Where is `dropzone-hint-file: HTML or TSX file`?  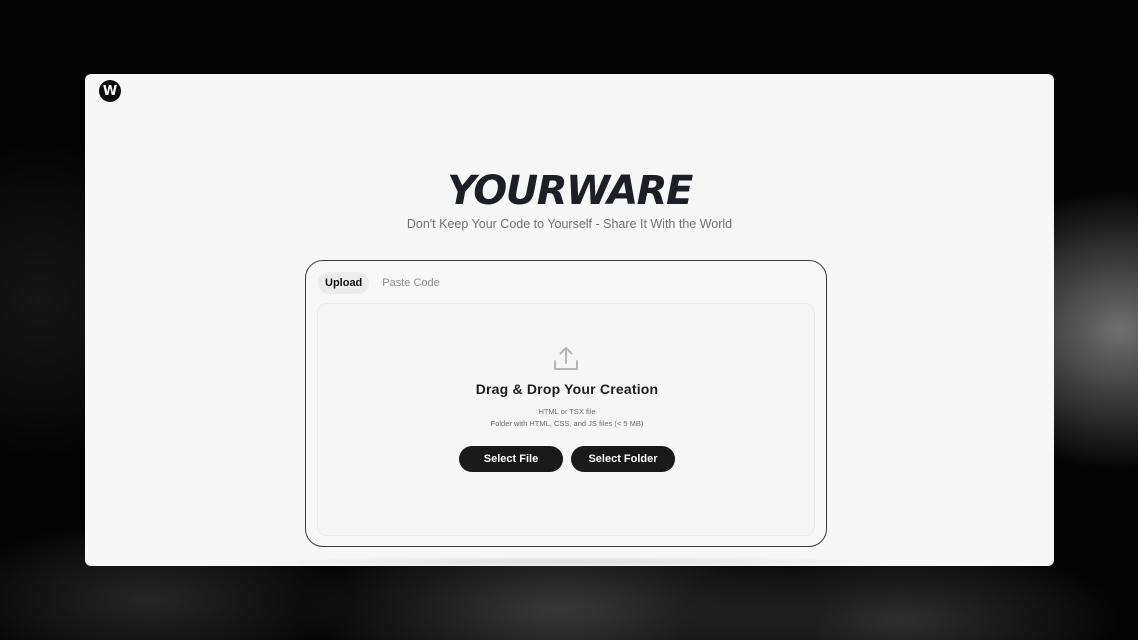
dropzone-hint-file: HTML or TSX file is located at coordinates (567, 411).